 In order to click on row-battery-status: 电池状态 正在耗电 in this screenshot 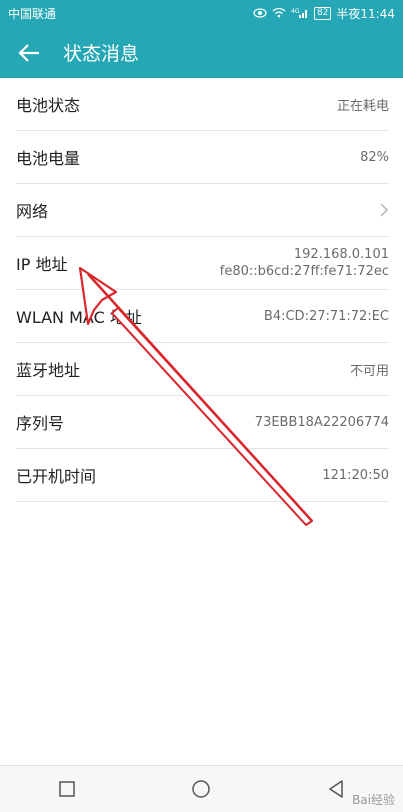, I will do `click(202, 104)`.